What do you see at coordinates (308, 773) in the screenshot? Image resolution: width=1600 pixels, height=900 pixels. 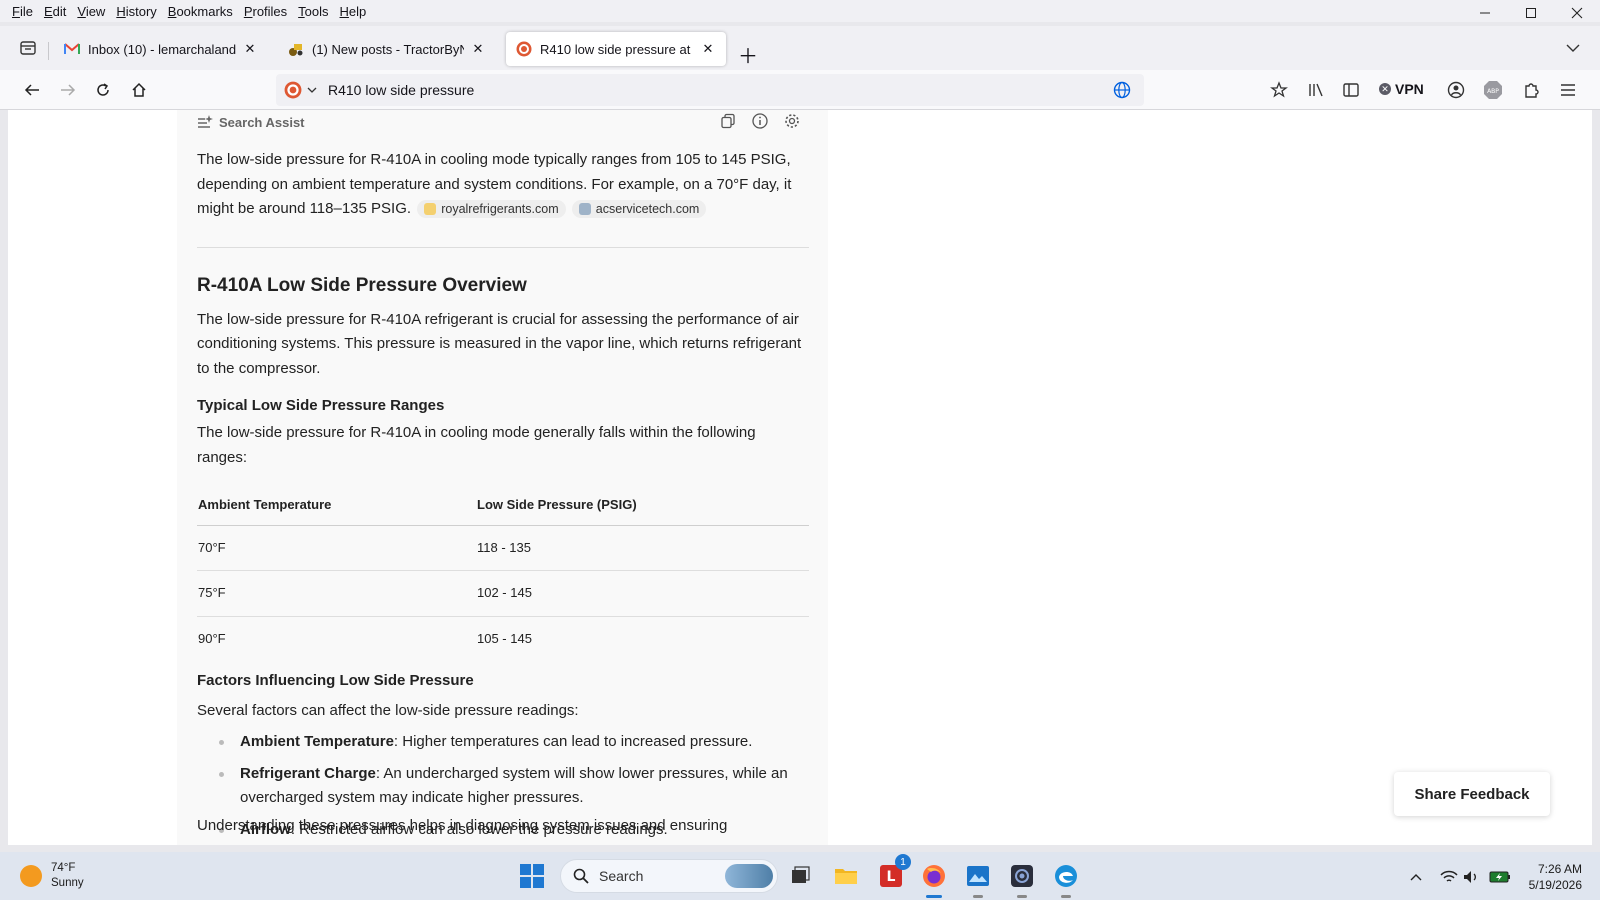 I see `factor-term: Refrigerant Charge` at bounding box center [308, 773].